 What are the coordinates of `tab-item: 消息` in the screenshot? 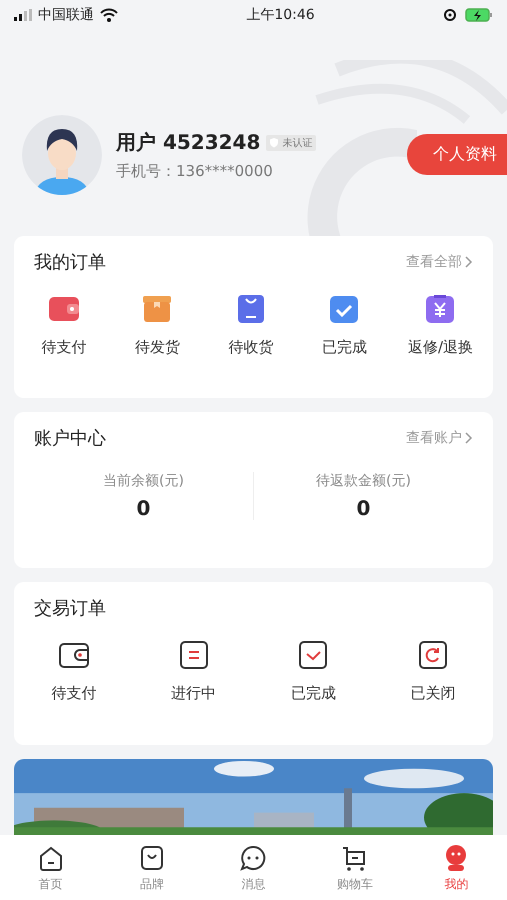 It's located at (253, 867).